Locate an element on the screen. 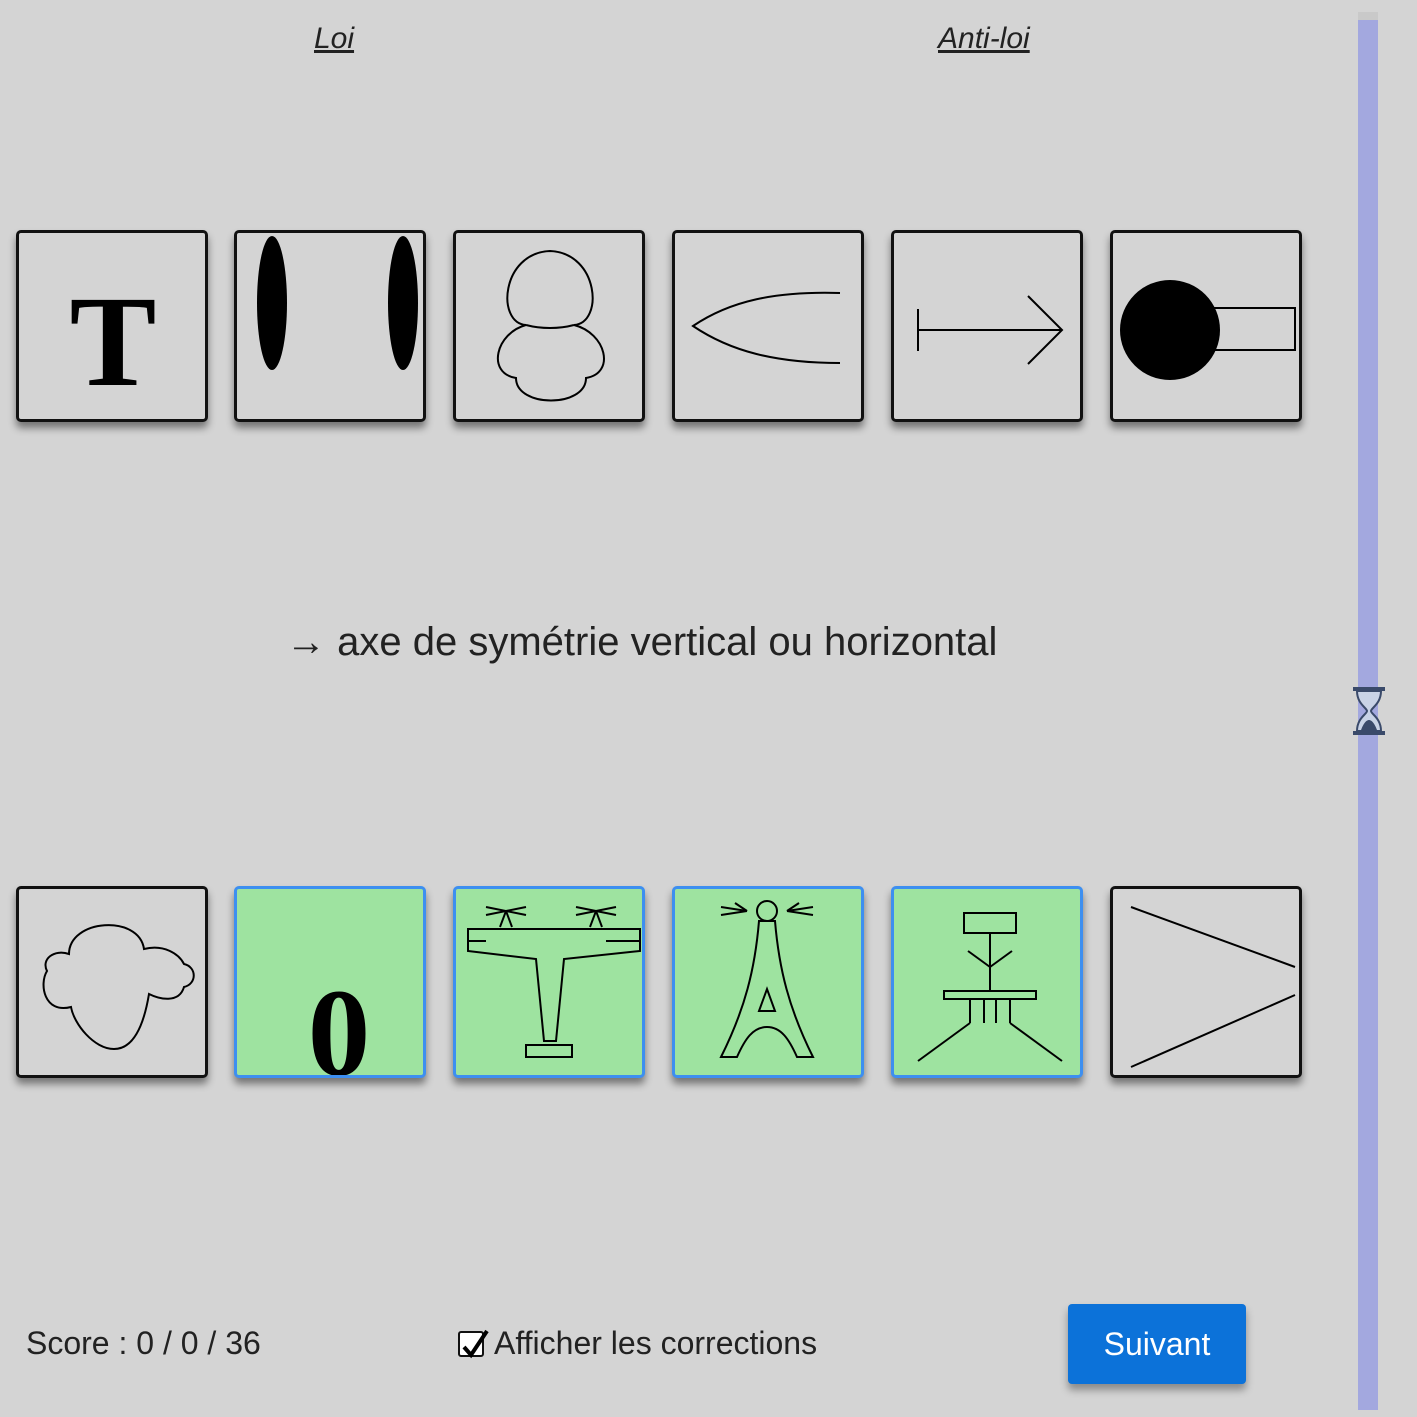 The width and height of the screenshot is (1417, 1417). show-corrections-label: Afficher les corrections is located at coordinates (656, 1343).